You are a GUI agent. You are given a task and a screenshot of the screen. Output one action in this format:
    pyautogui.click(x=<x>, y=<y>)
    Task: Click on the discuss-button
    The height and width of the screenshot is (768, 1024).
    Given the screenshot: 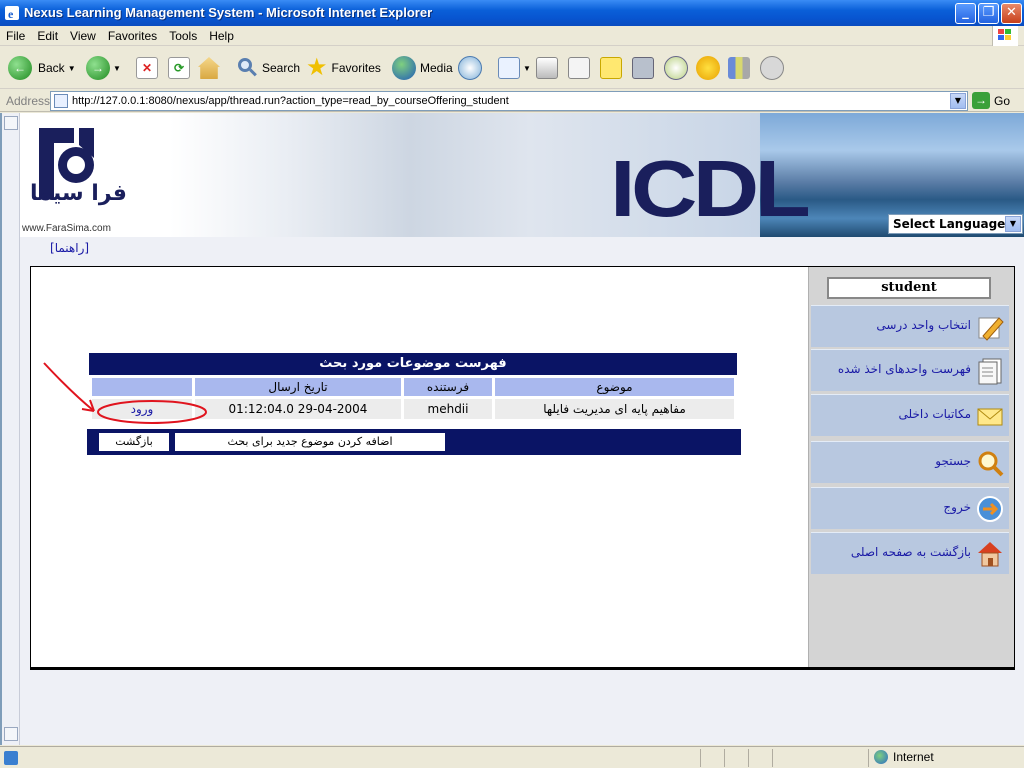 What is the action you would take?
    pyautogui.click(x=611, y=68)
    